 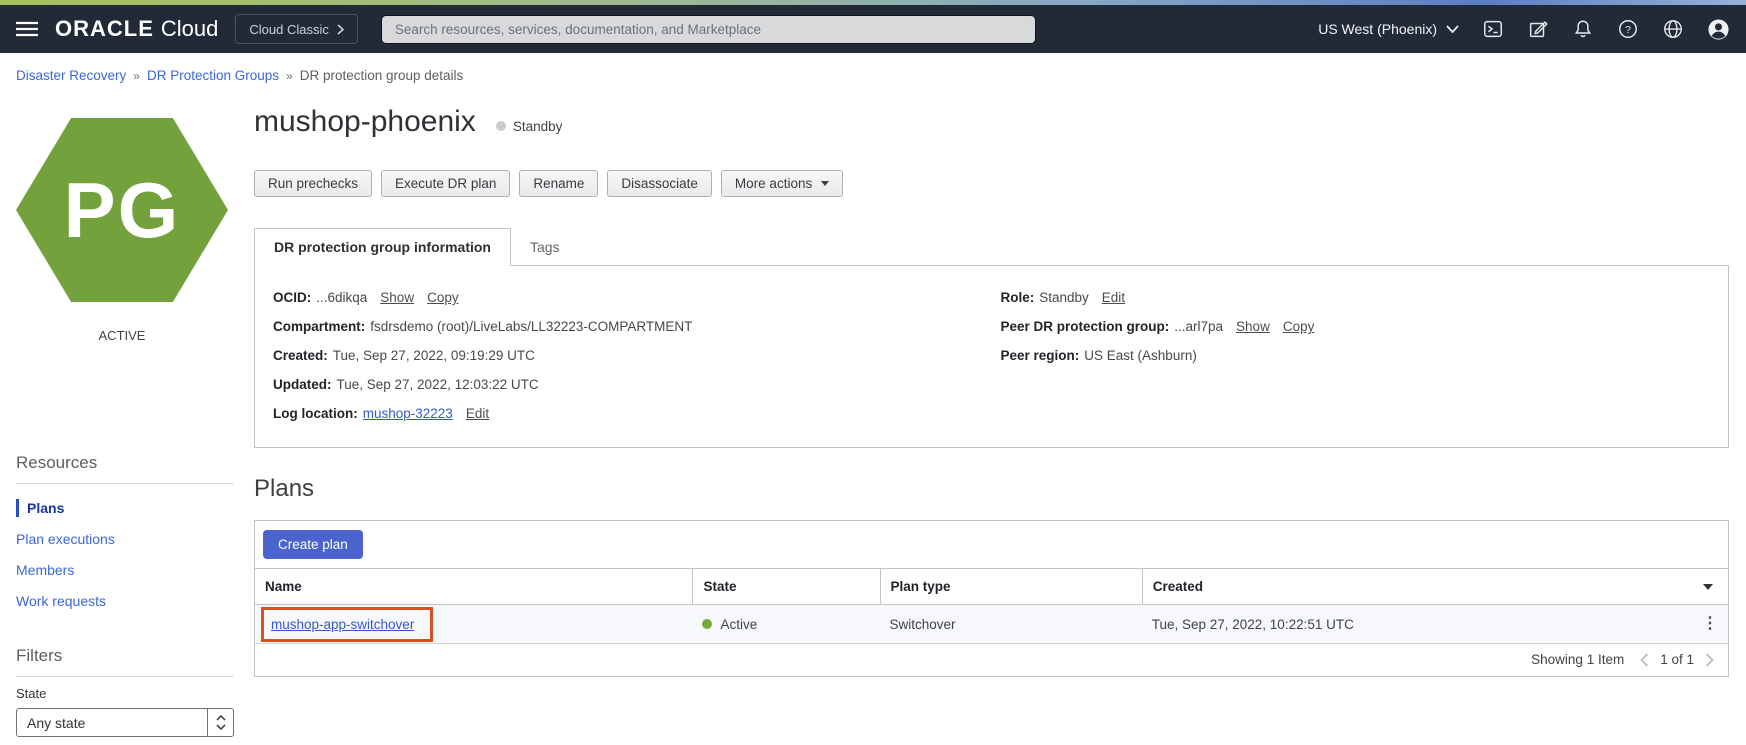 What do you see at coordinates (27, 29) in the screenshot?
I see `hamburger-menu-icon` at bounding box center [27, 29].